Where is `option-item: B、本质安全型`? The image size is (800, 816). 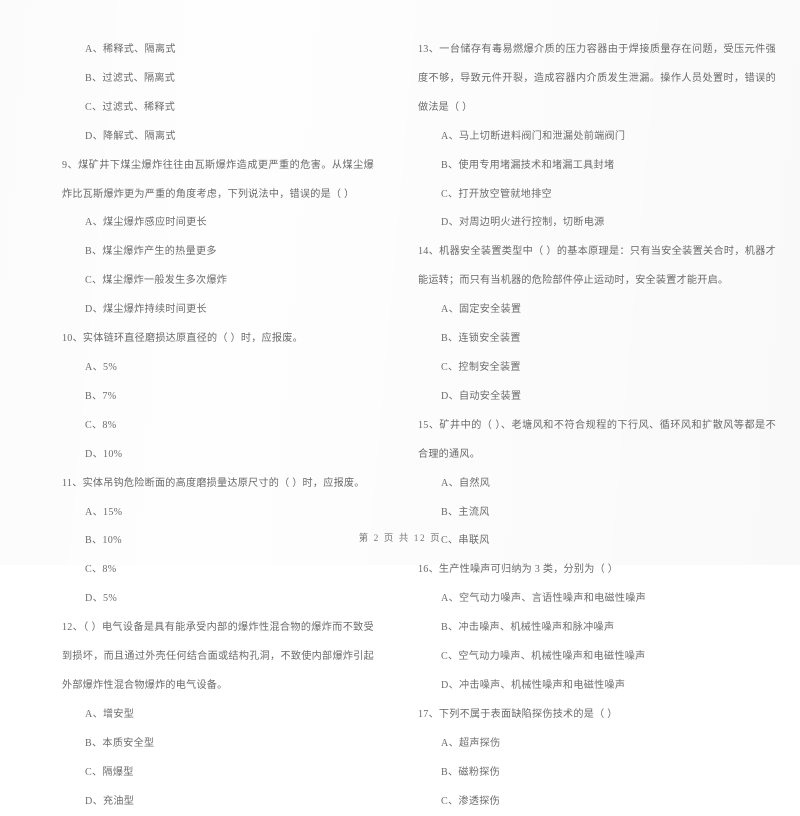
option-item: B、本质安全型 is located at coordinates (120, 743).